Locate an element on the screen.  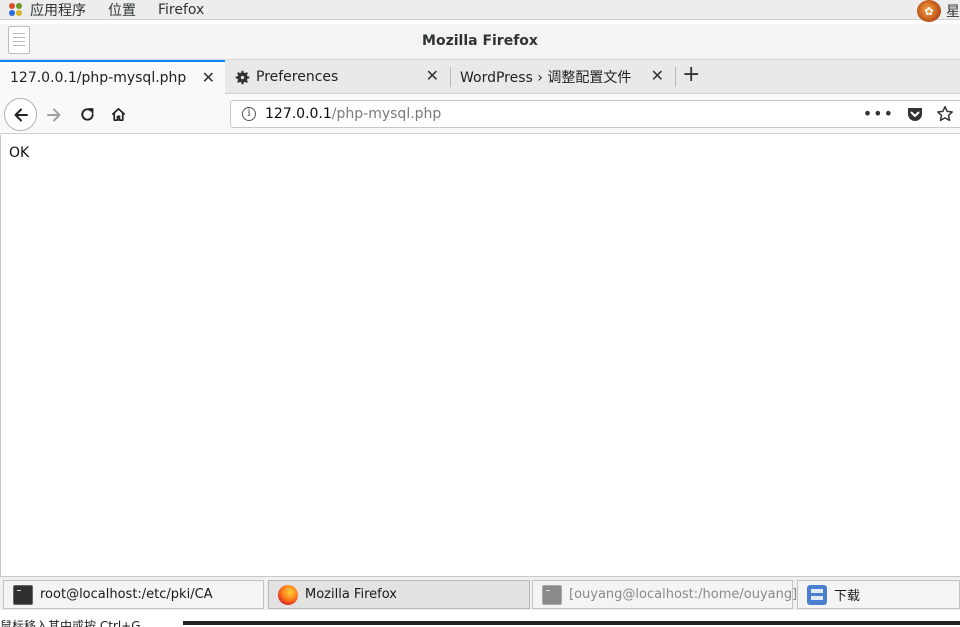
address-bar: i 127.0.0.1/php-mysql.php ••• is located at coordinates (595, 114).